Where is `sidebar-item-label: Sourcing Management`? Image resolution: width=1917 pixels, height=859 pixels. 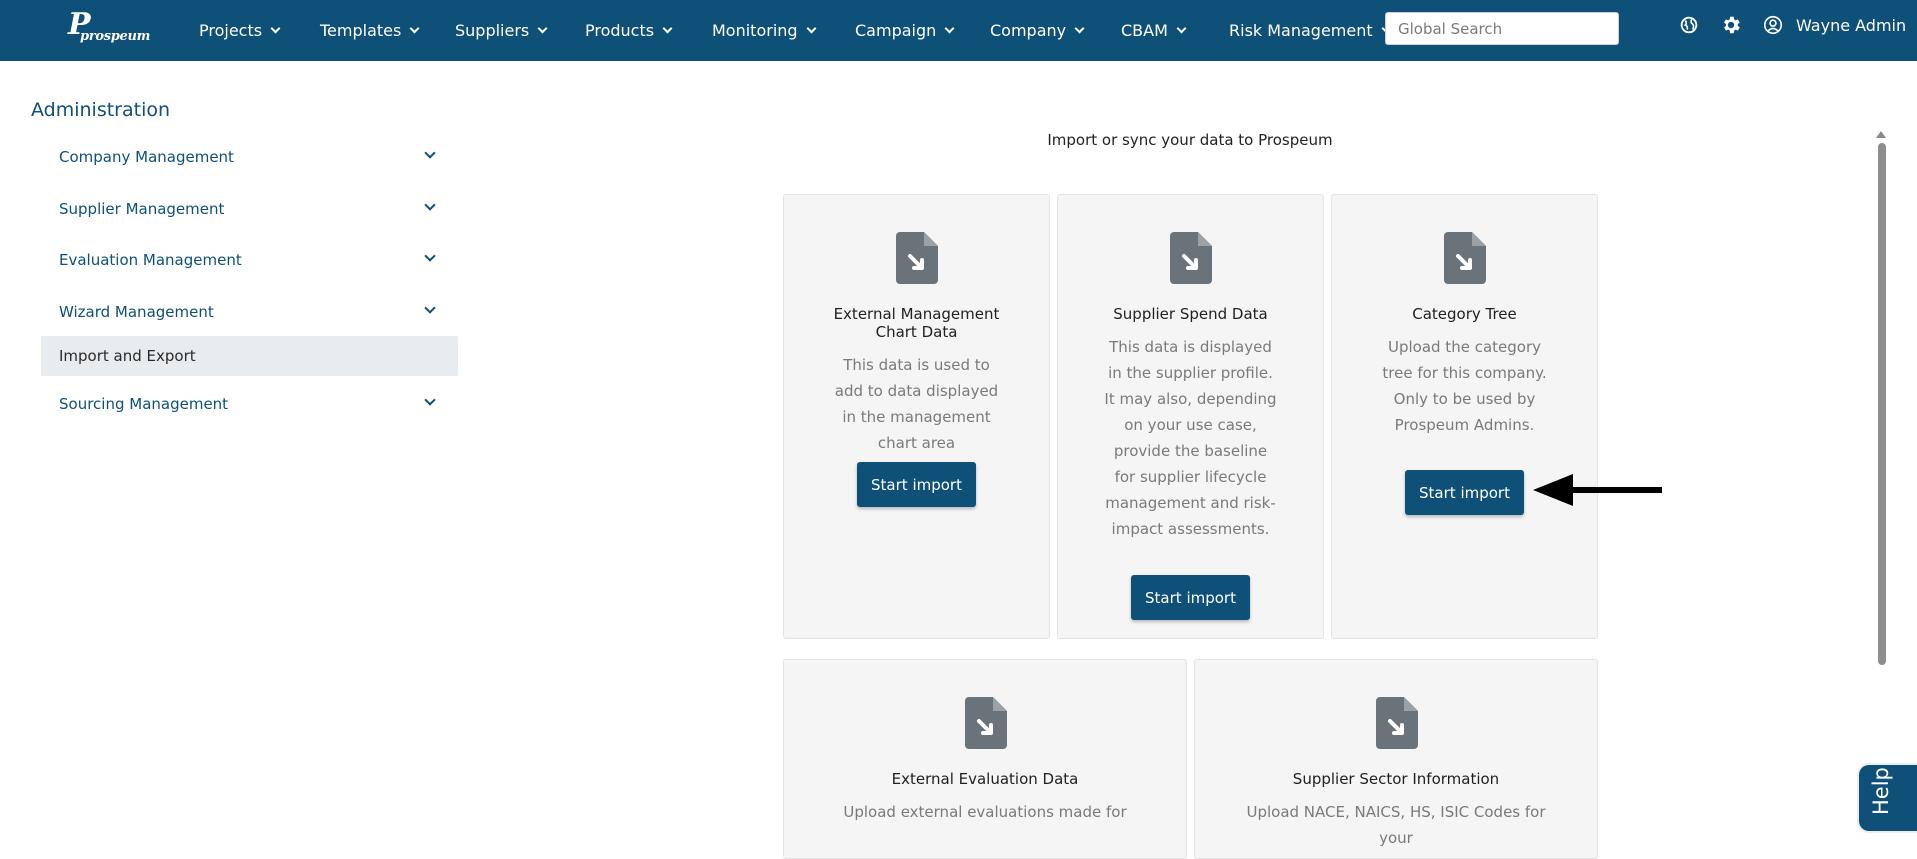
sidebar-item-label: Sourcing Management is located at coordinates (144, 404).